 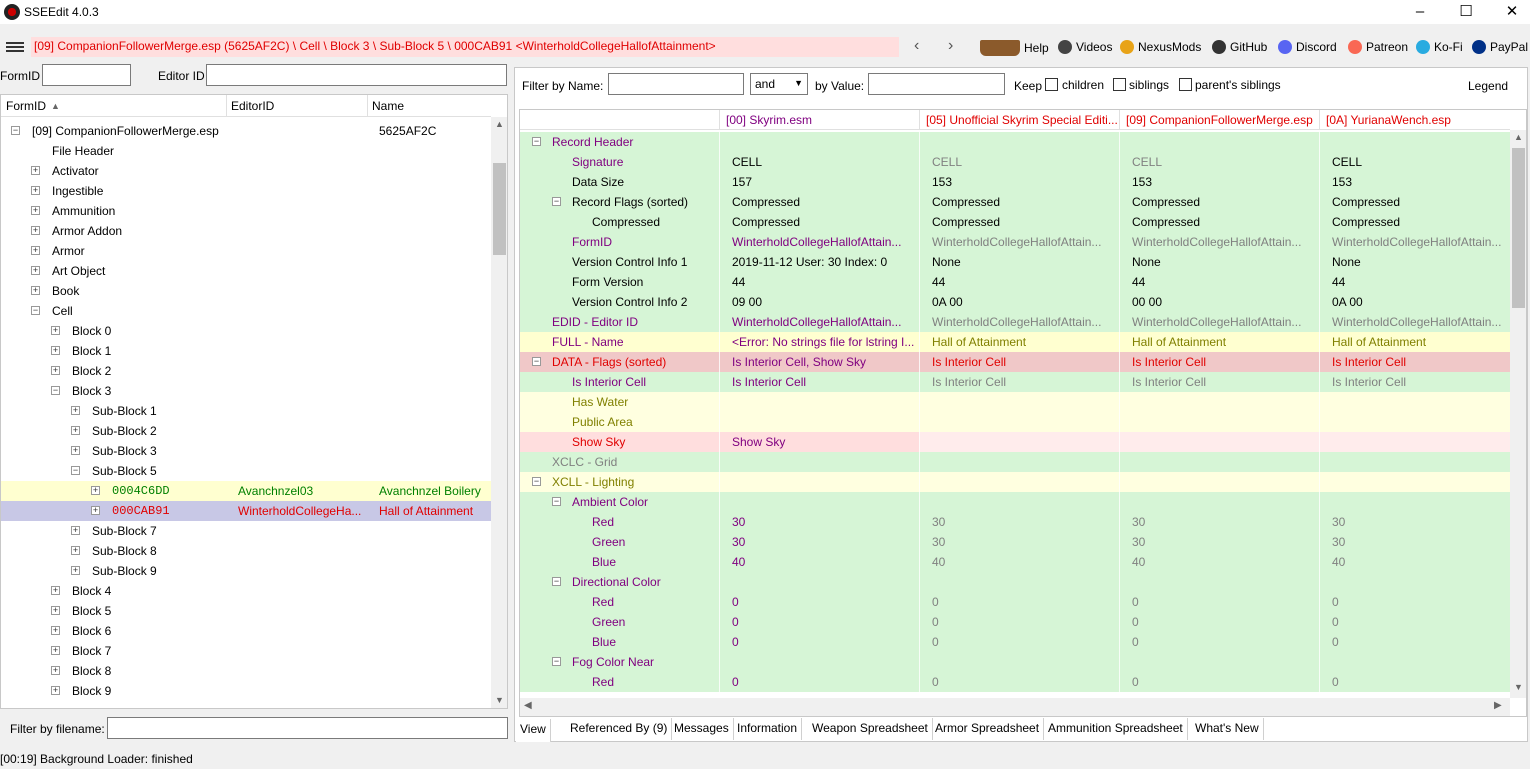 What do you see at coordinates (246, 331) in the screenshot?
I see `tree-row: + Block 0` at bounding box center [246, 331].